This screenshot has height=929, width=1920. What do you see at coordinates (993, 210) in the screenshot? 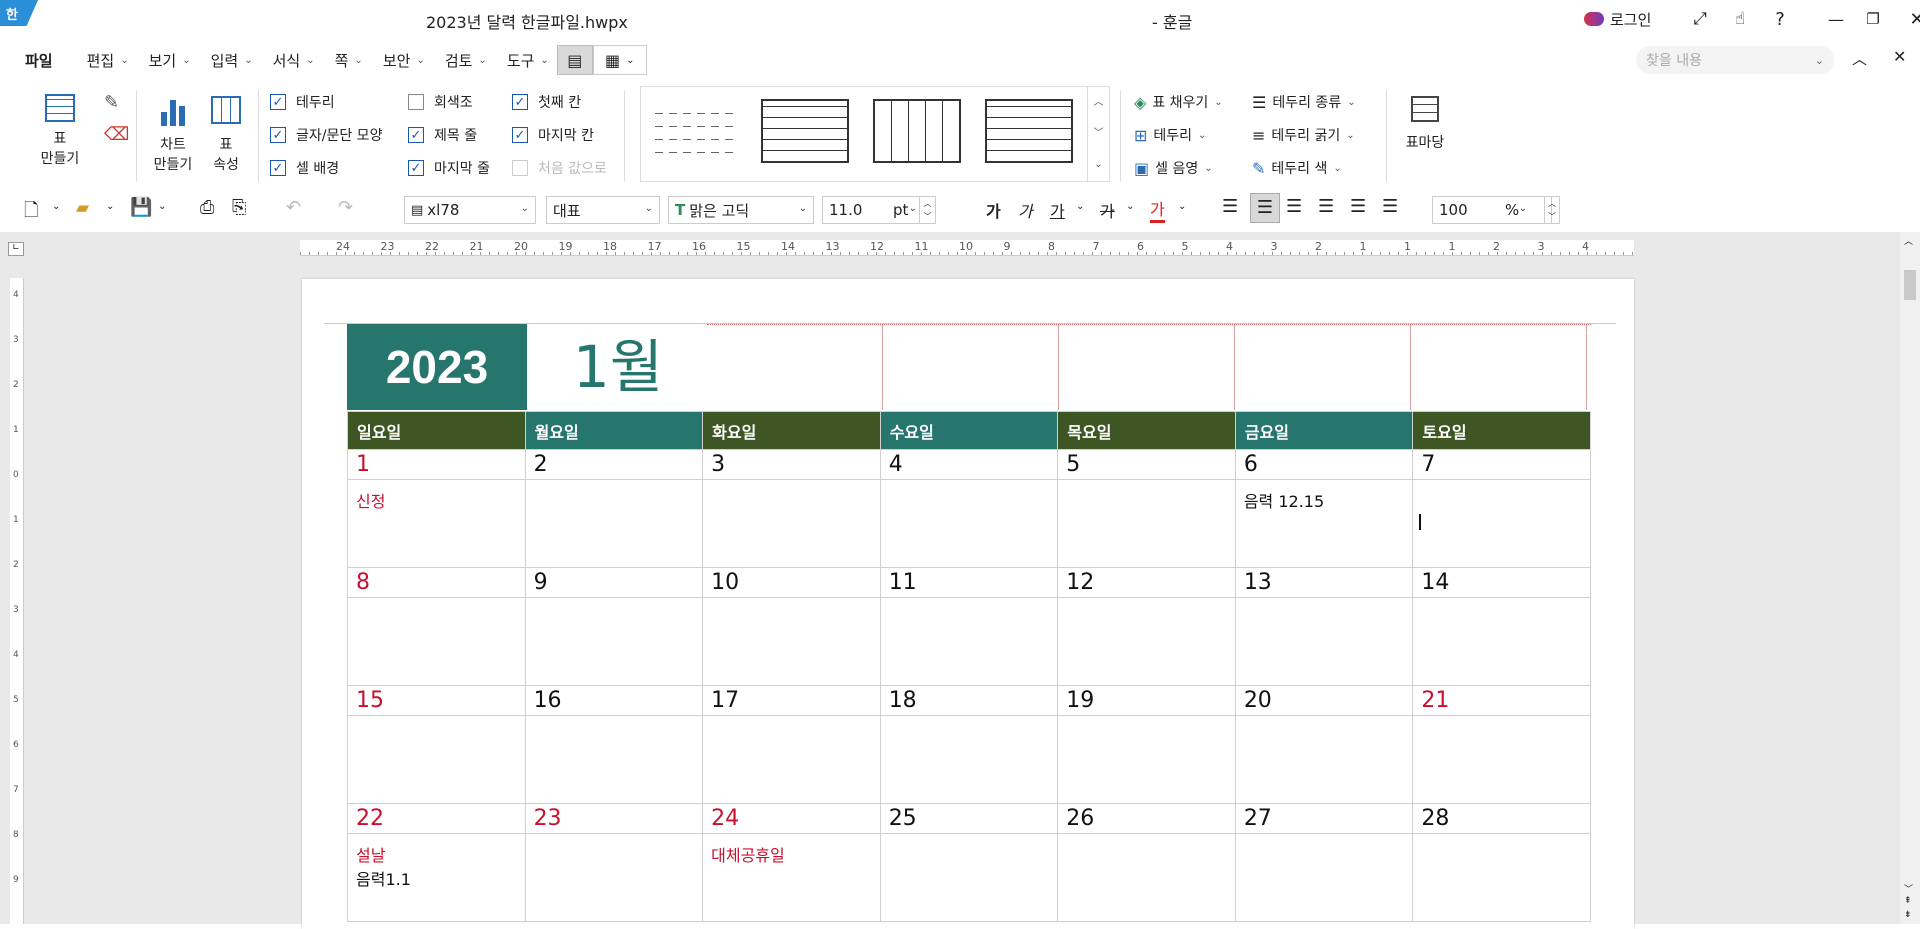
I see `bold-button: 가` at bounding box center [993, 210].